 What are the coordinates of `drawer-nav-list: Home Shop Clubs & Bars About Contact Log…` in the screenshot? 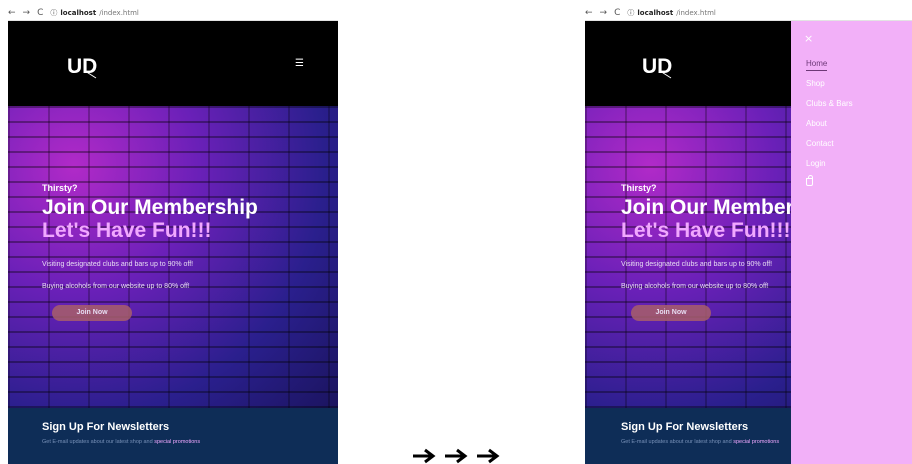 It's located at (829, 128).